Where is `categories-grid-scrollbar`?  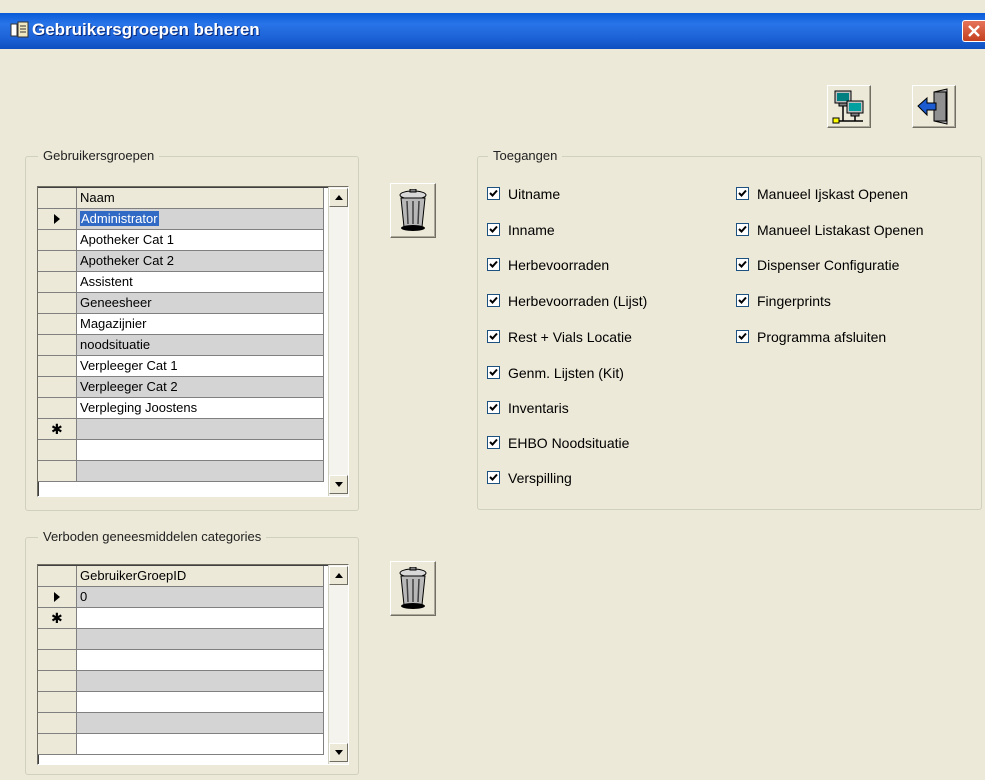 categories-grid-scrollbar is located at coordinates (338, 664).